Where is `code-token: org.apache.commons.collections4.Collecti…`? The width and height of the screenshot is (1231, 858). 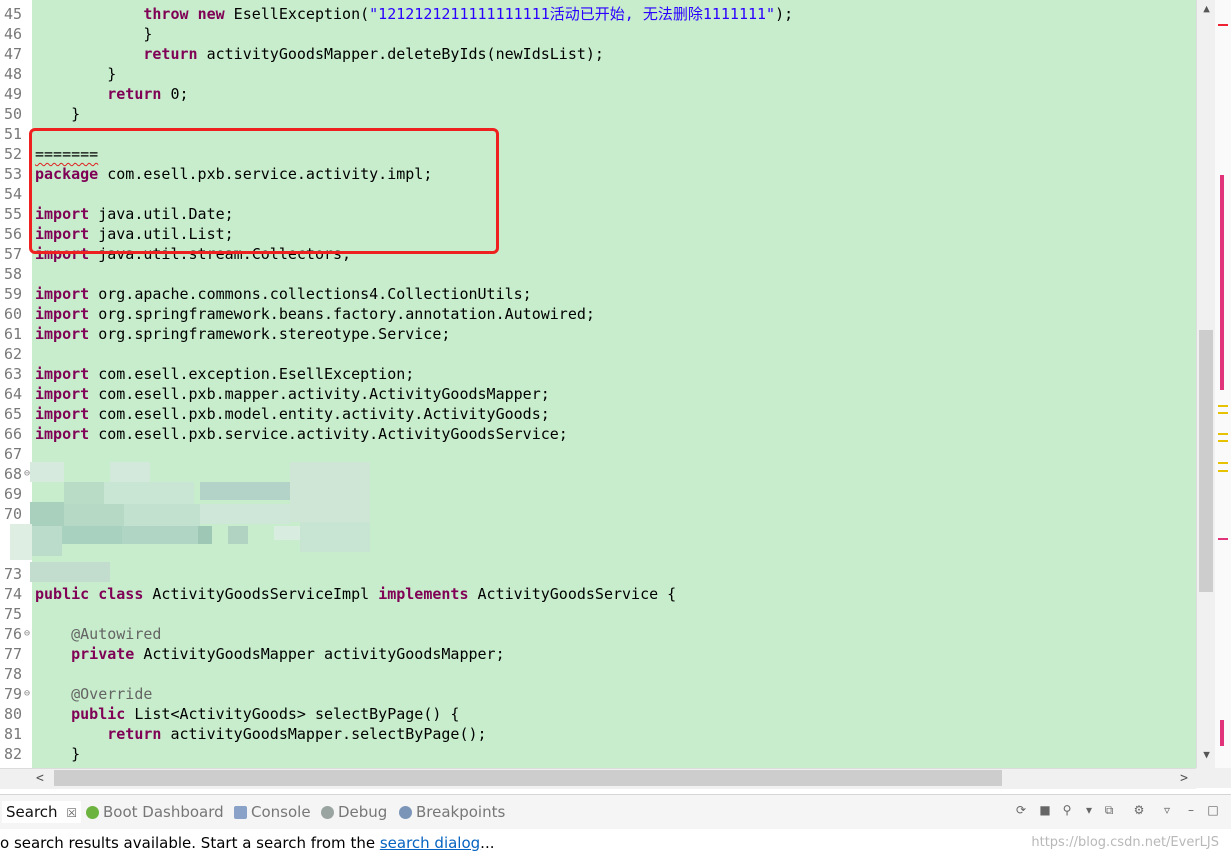
code-token: org.apache.commons.collections4.Collecti… is located at coordinates (310, 294).